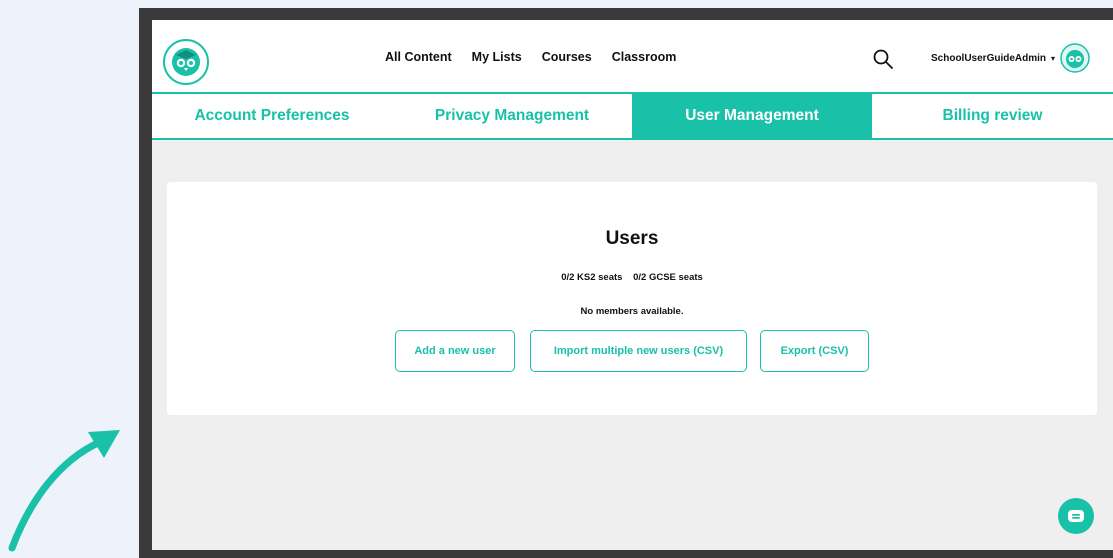 The height and width of the screenshot is (558, 1113). What do you see at coordinates (497, 57) in the screenshot?
I see `nav-link-my-lists: My Lists` at bounding box center [497, 57].